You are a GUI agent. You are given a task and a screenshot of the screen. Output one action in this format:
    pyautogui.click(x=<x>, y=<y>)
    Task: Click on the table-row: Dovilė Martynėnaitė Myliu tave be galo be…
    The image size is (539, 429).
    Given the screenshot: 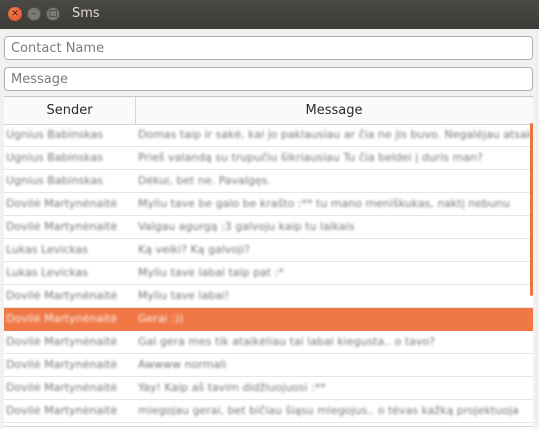 What is the action you would take?
    pyautogui.click(x=268, y=204)
    